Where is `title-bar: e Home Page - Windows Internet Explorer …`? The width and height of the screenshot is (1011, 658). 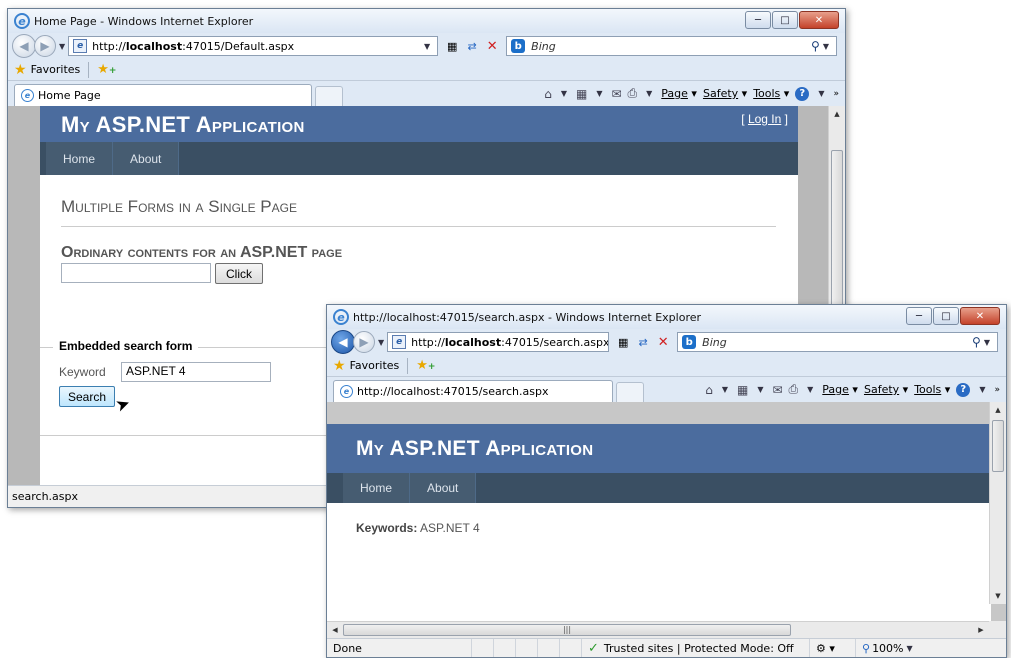 title-bar: e Home Page - Windows Internet Explorer … is located at coordinates (426, 21).